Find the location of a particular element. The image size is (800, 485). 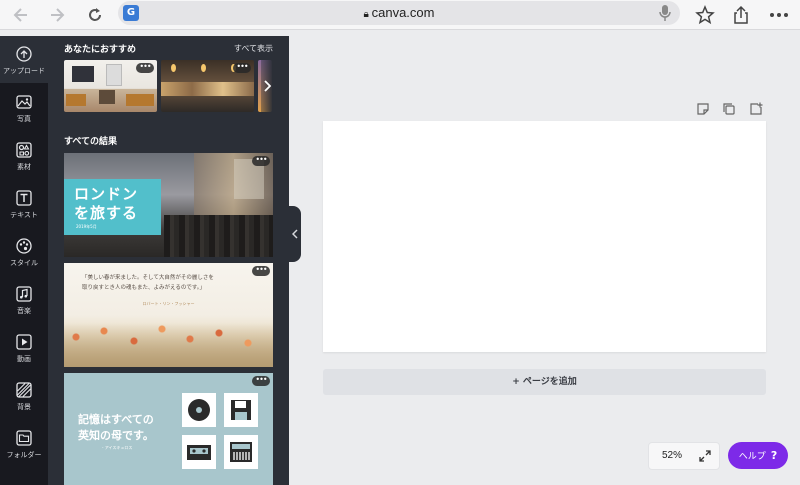

elements-icon is located at coordinates (24, 150).